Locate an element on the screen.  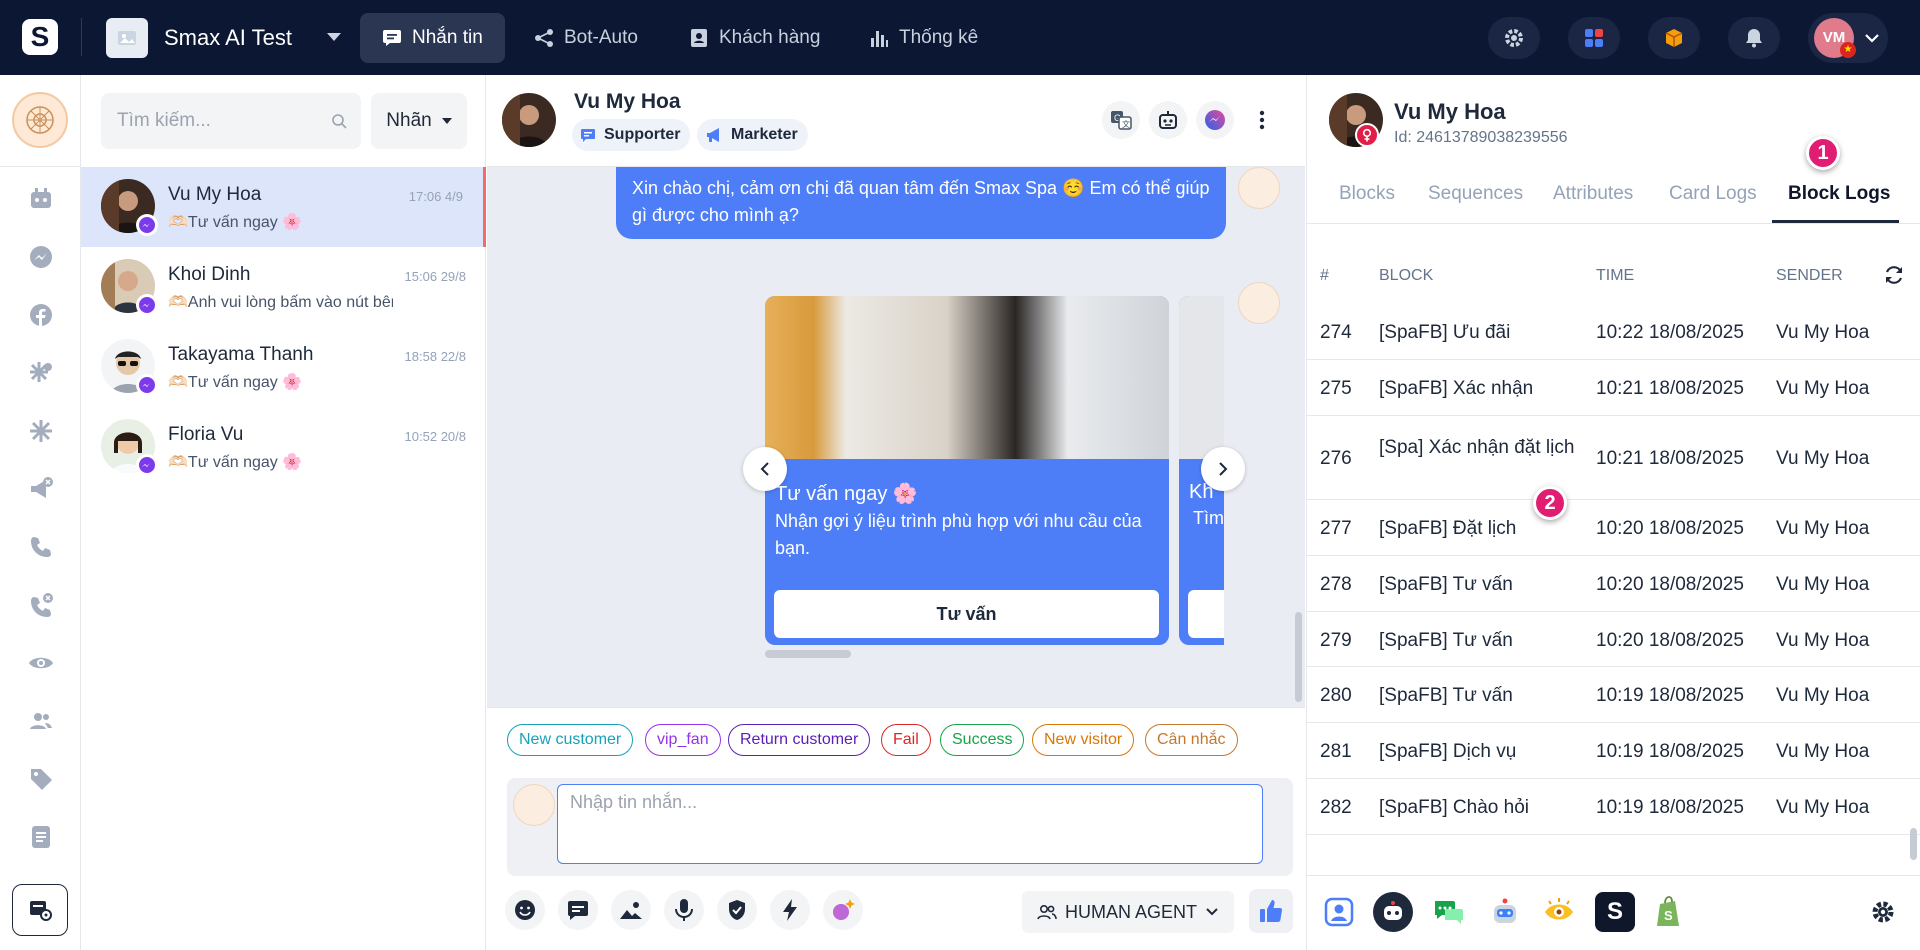
eye-icon is located at coordinates (41, 663).